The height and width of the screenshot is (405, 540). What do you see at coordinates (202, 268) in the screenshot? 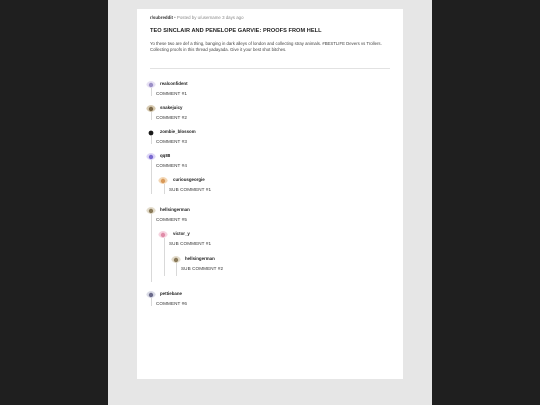
I see `comment-text: SUB COMMENT #2` at bounding box center [202, 268].